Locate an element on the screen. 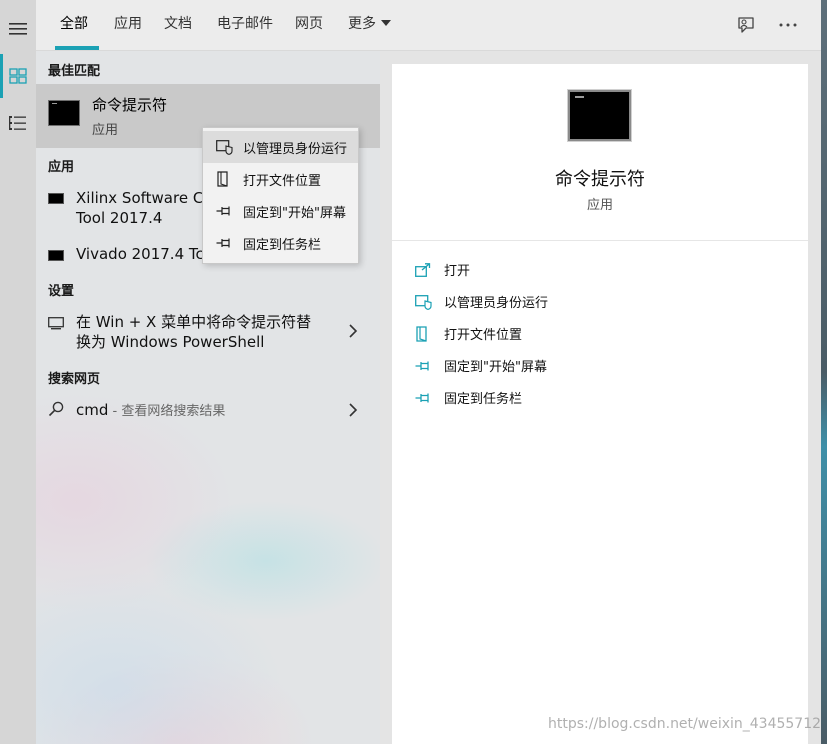  action-open: 打开 is located at coordinates (564, 270).